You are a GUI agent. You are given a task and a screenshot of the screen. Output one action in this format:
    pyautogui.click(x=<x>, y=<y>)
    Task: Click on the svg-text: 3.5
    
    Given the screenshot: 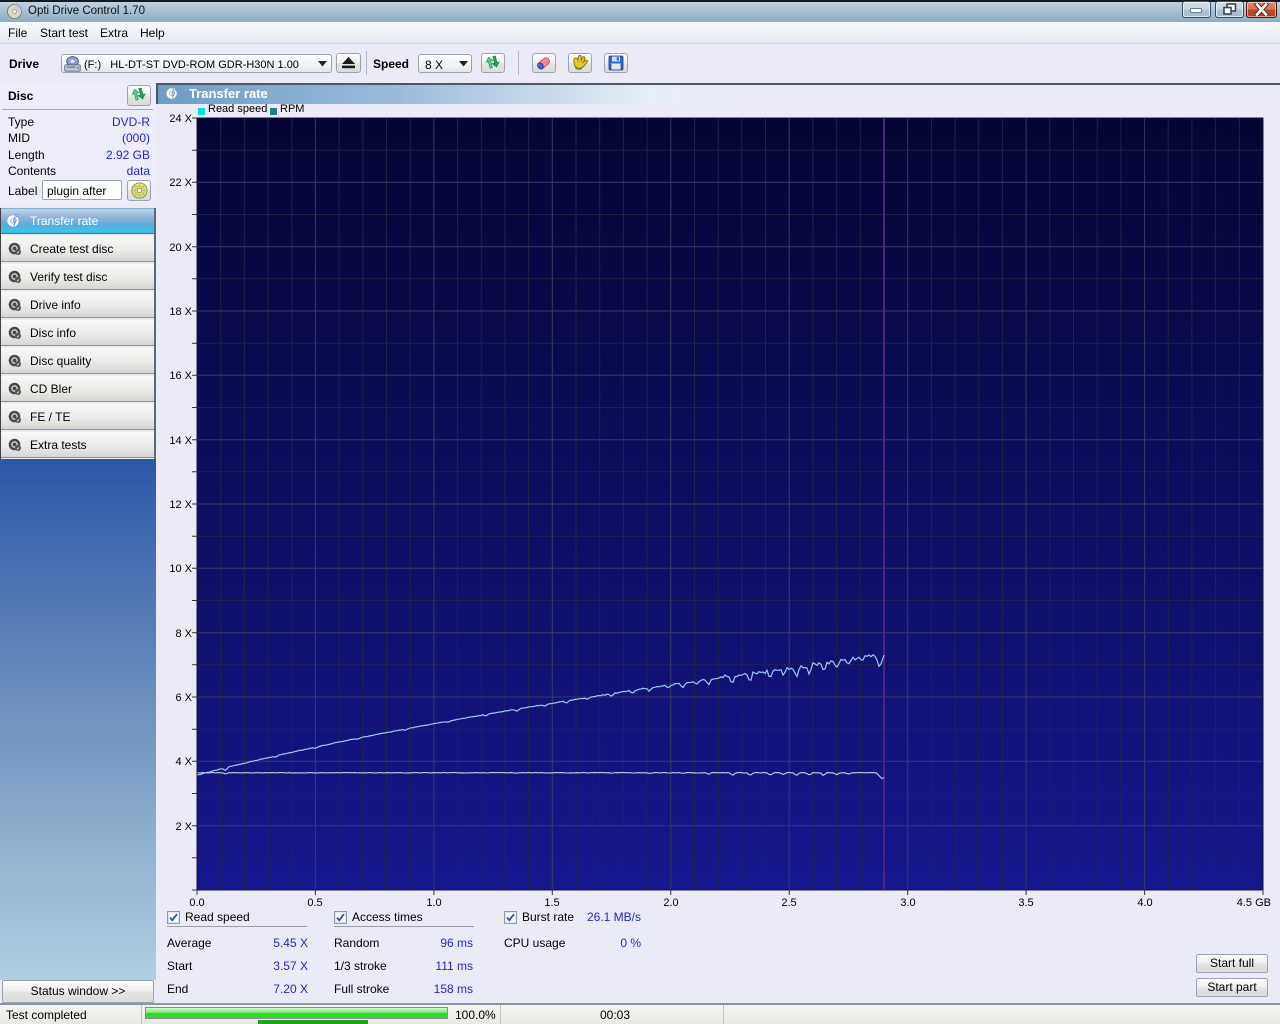 What is the action you would take?
    pyautogui.click(x=1025, y=903)
    